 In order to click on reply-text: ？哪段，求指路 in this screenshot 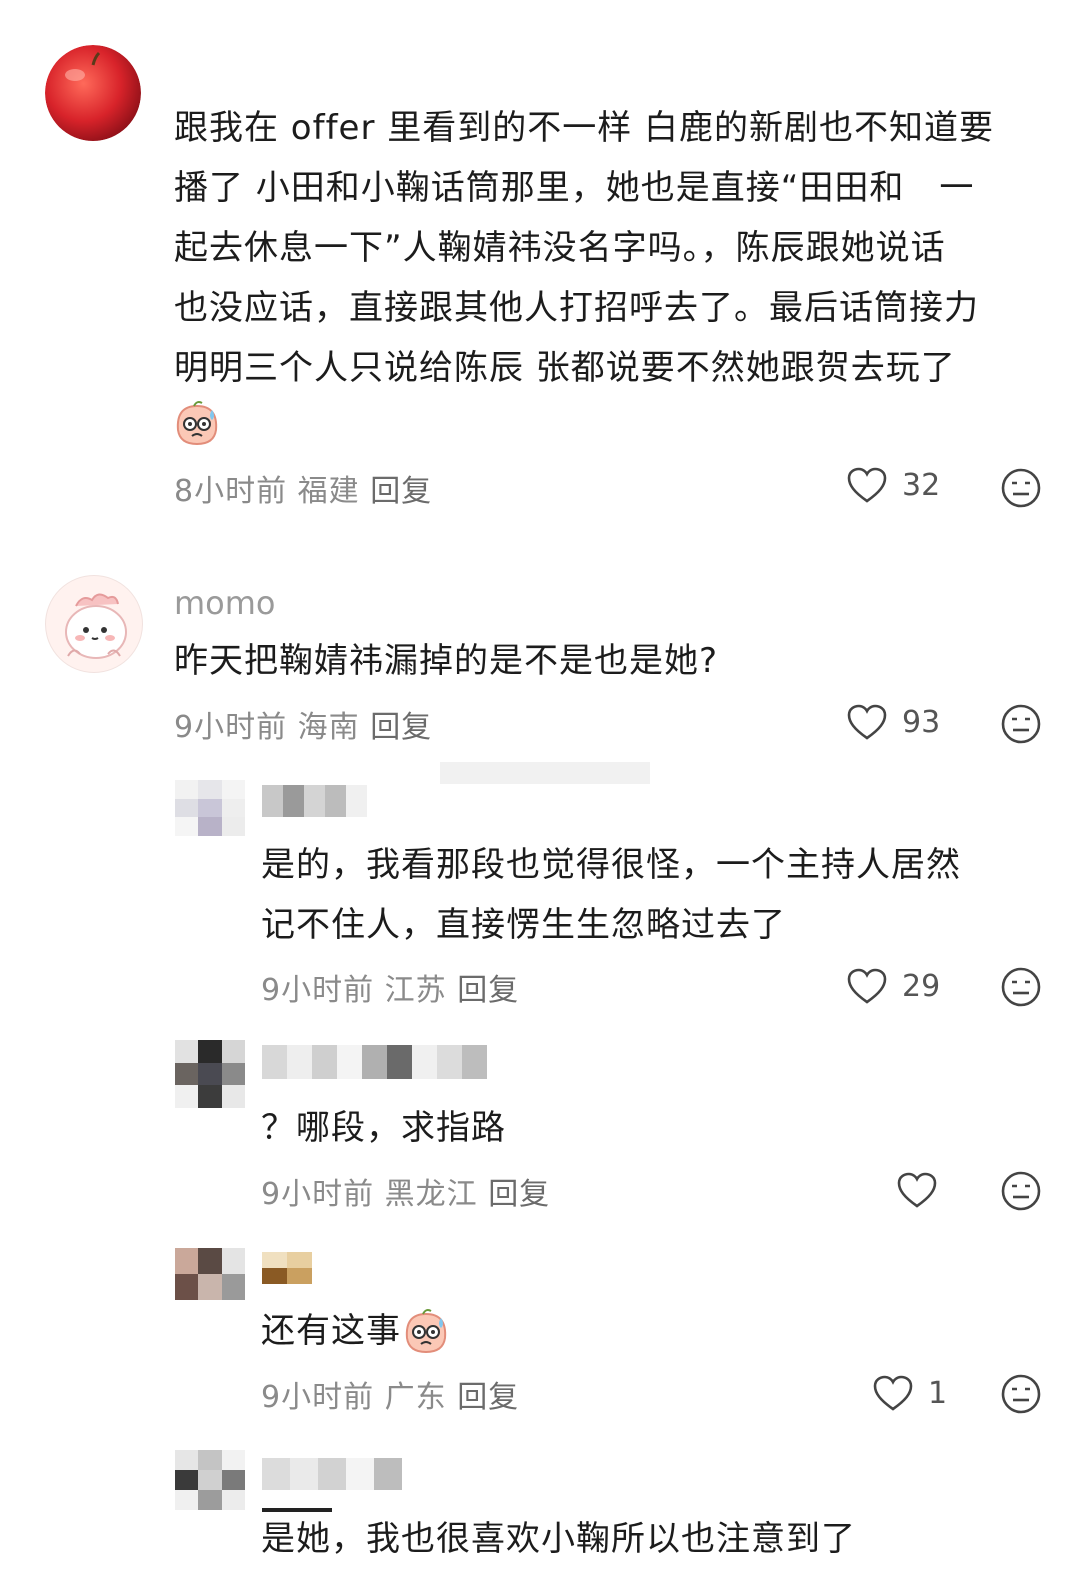, I will do `click(383, 1128)`.